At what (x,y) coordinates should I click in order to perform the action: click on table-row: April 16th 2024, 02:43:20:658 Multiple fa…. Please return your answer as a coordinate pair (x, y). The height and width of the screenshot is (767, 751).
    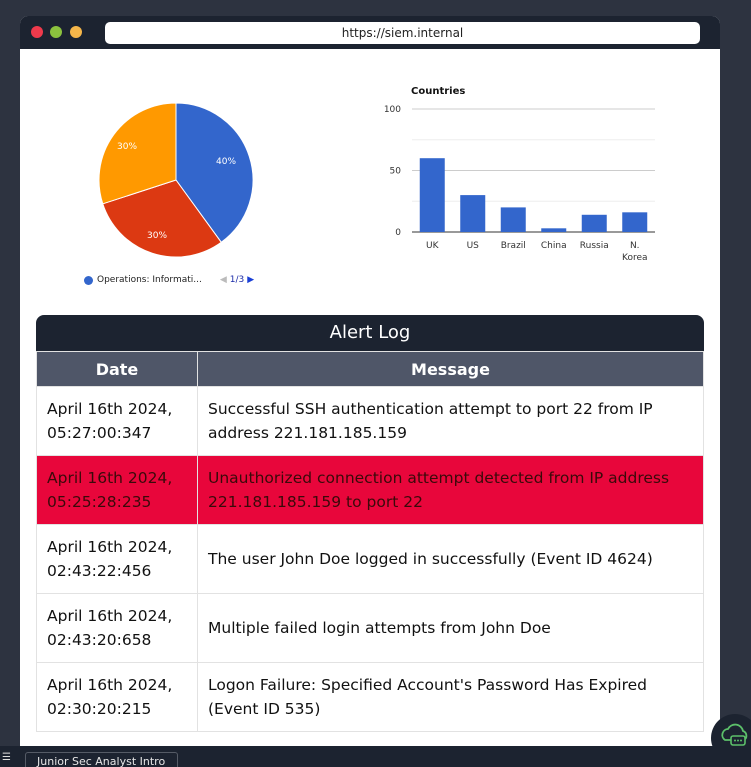
    Looking at the image, I should click on (370, 628).